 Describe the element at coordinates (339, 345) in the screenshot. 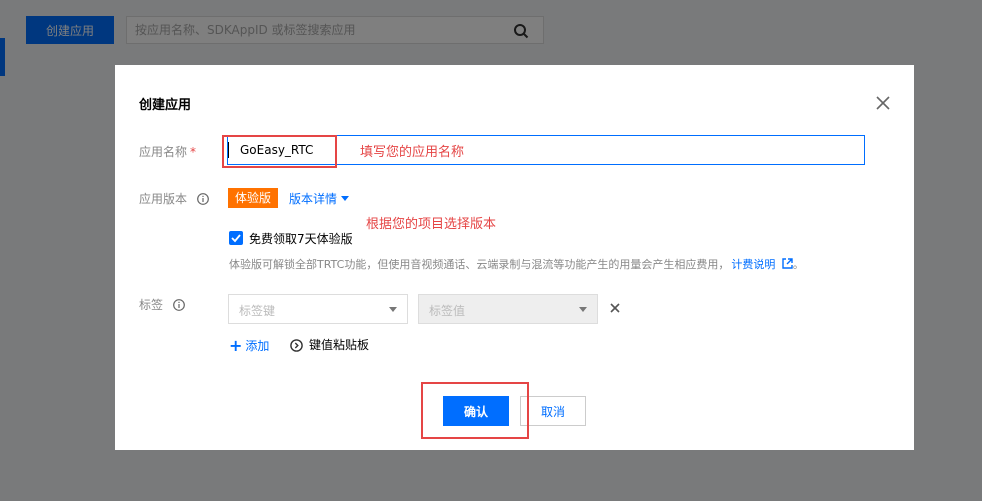

I see `clipboard-label: 键值粘贴板` at that location.